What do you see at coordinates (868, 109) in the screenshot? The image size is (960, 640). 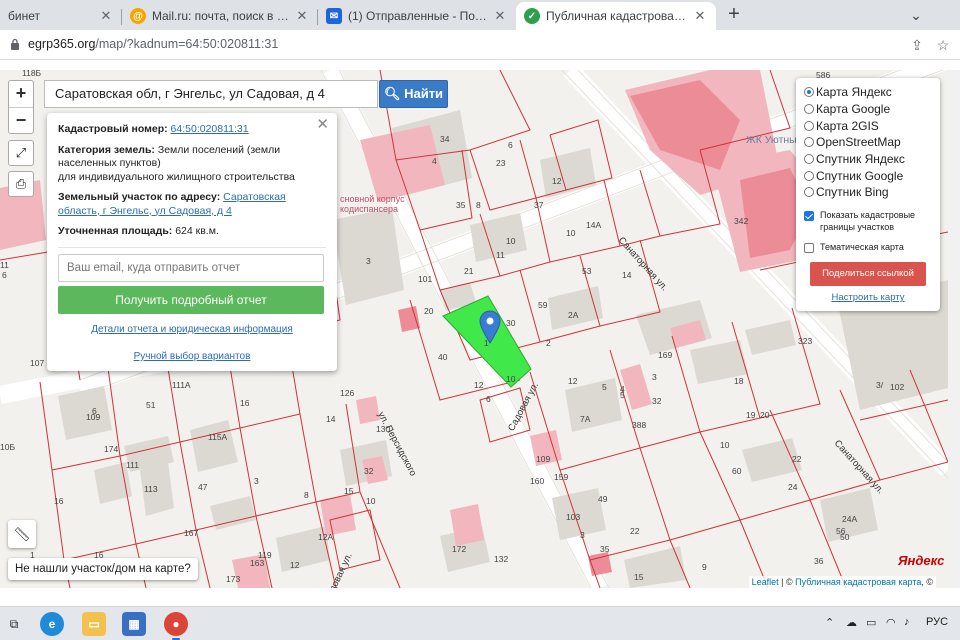 I see `layer-option: Карта Google` at bounding box center [868, 109].